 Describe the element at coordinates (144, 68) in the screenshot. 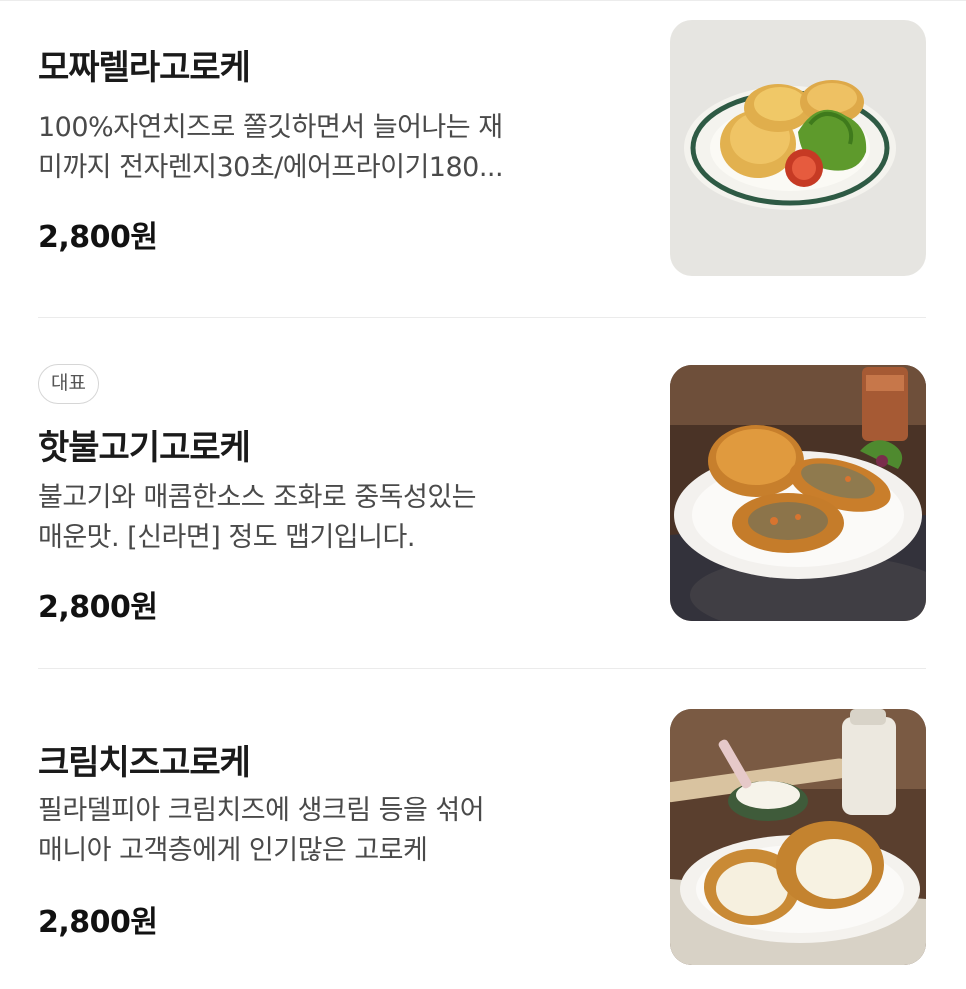

I see `menu-item-name: 모짜렐라고로케` at that location.